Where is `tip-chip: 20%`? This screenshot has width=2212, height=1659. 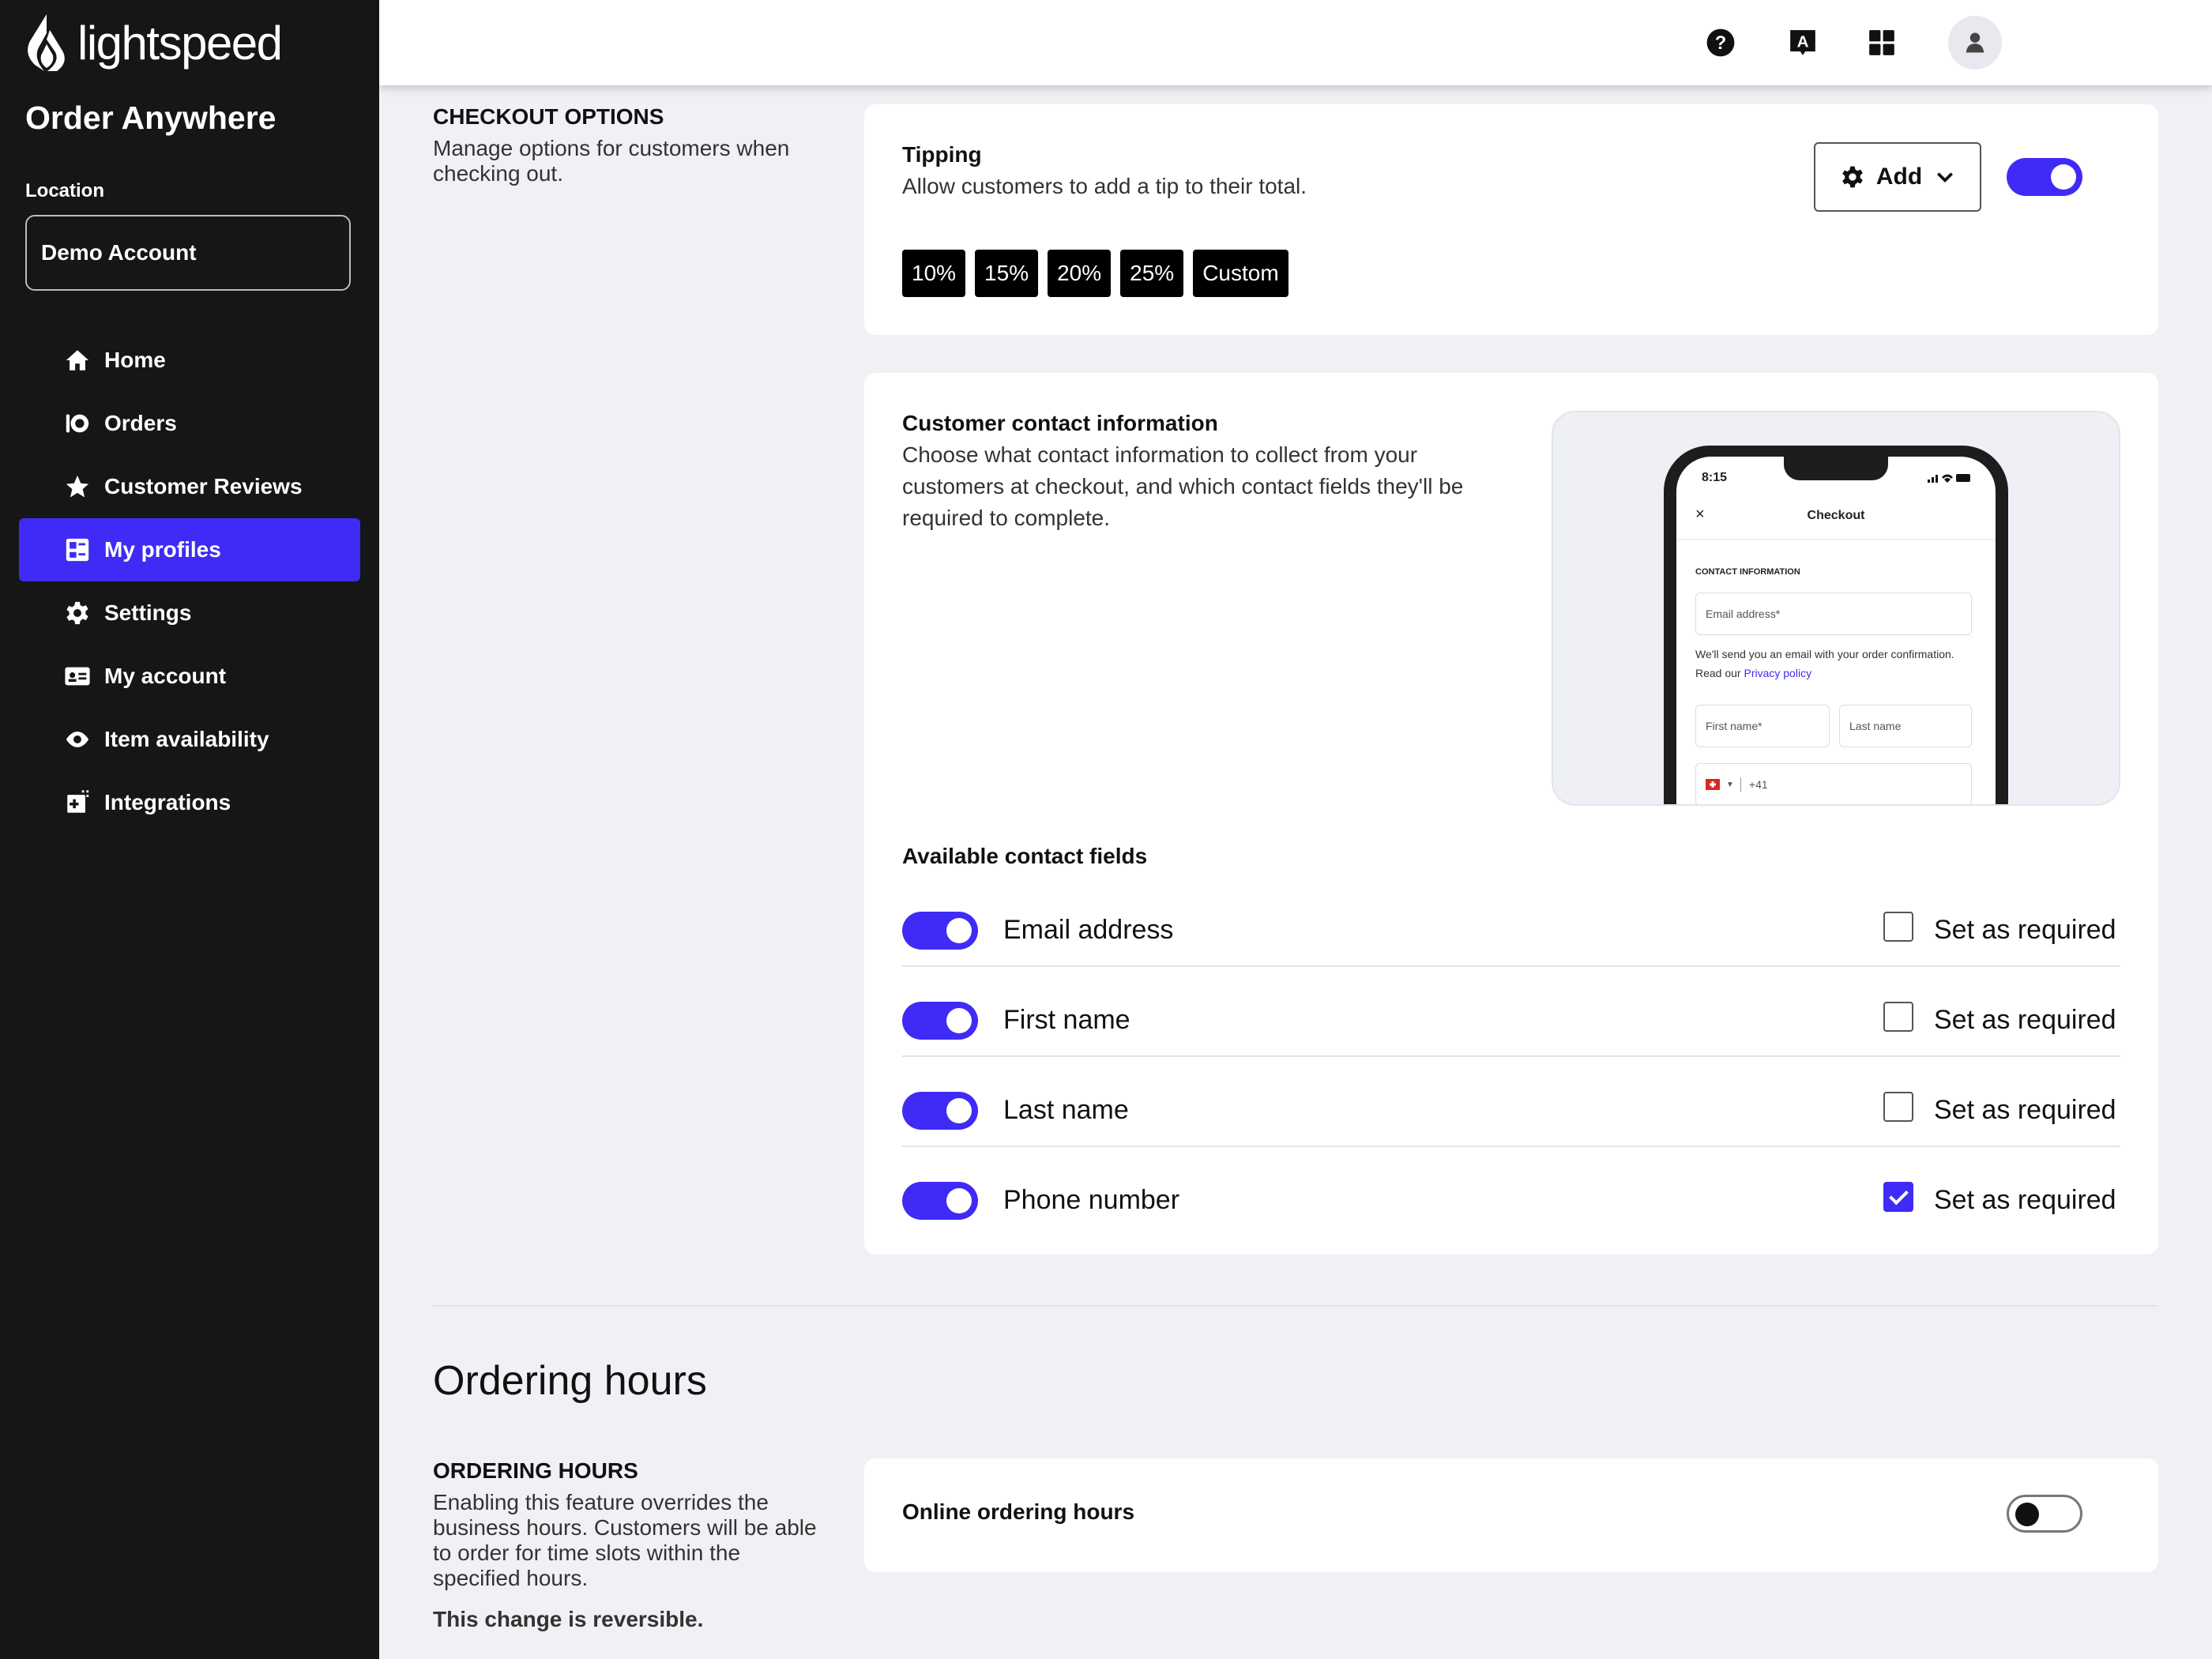 tip-chip: 20% is located at coordinates (1080, 274).